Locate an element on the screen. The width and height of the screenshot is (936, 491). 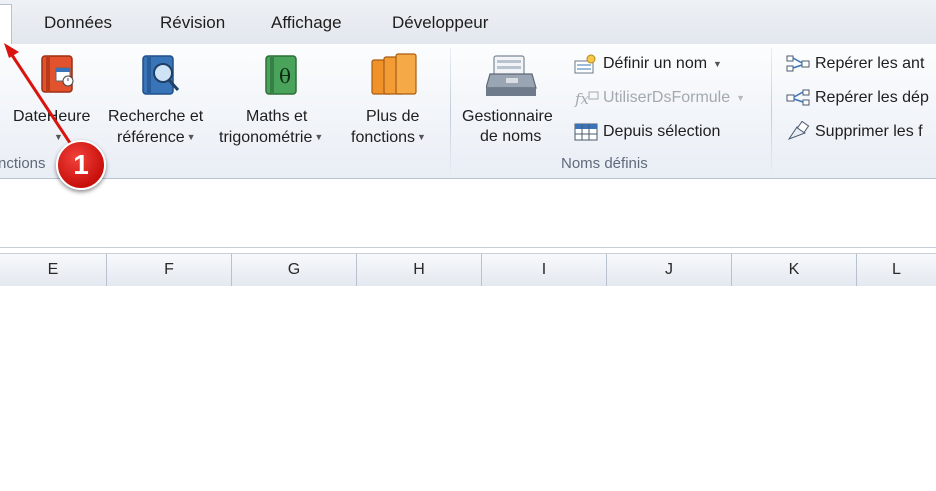
gestionnaire-label-line2: de noms is located at coordinates (511, 136).